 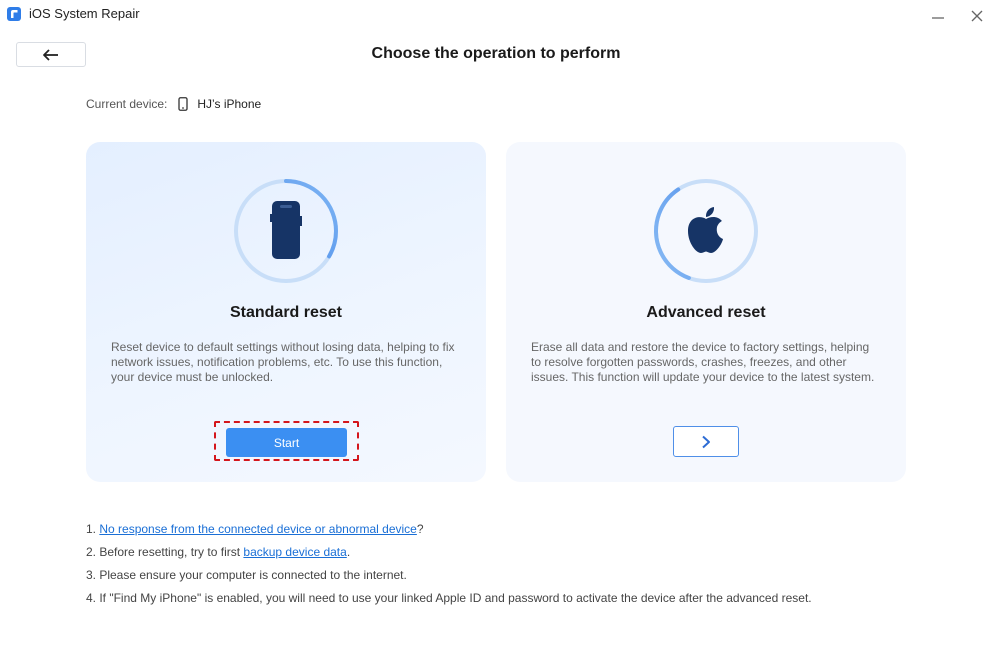 I want to click on advanced-reset-ring, so click(x=706, y=231).